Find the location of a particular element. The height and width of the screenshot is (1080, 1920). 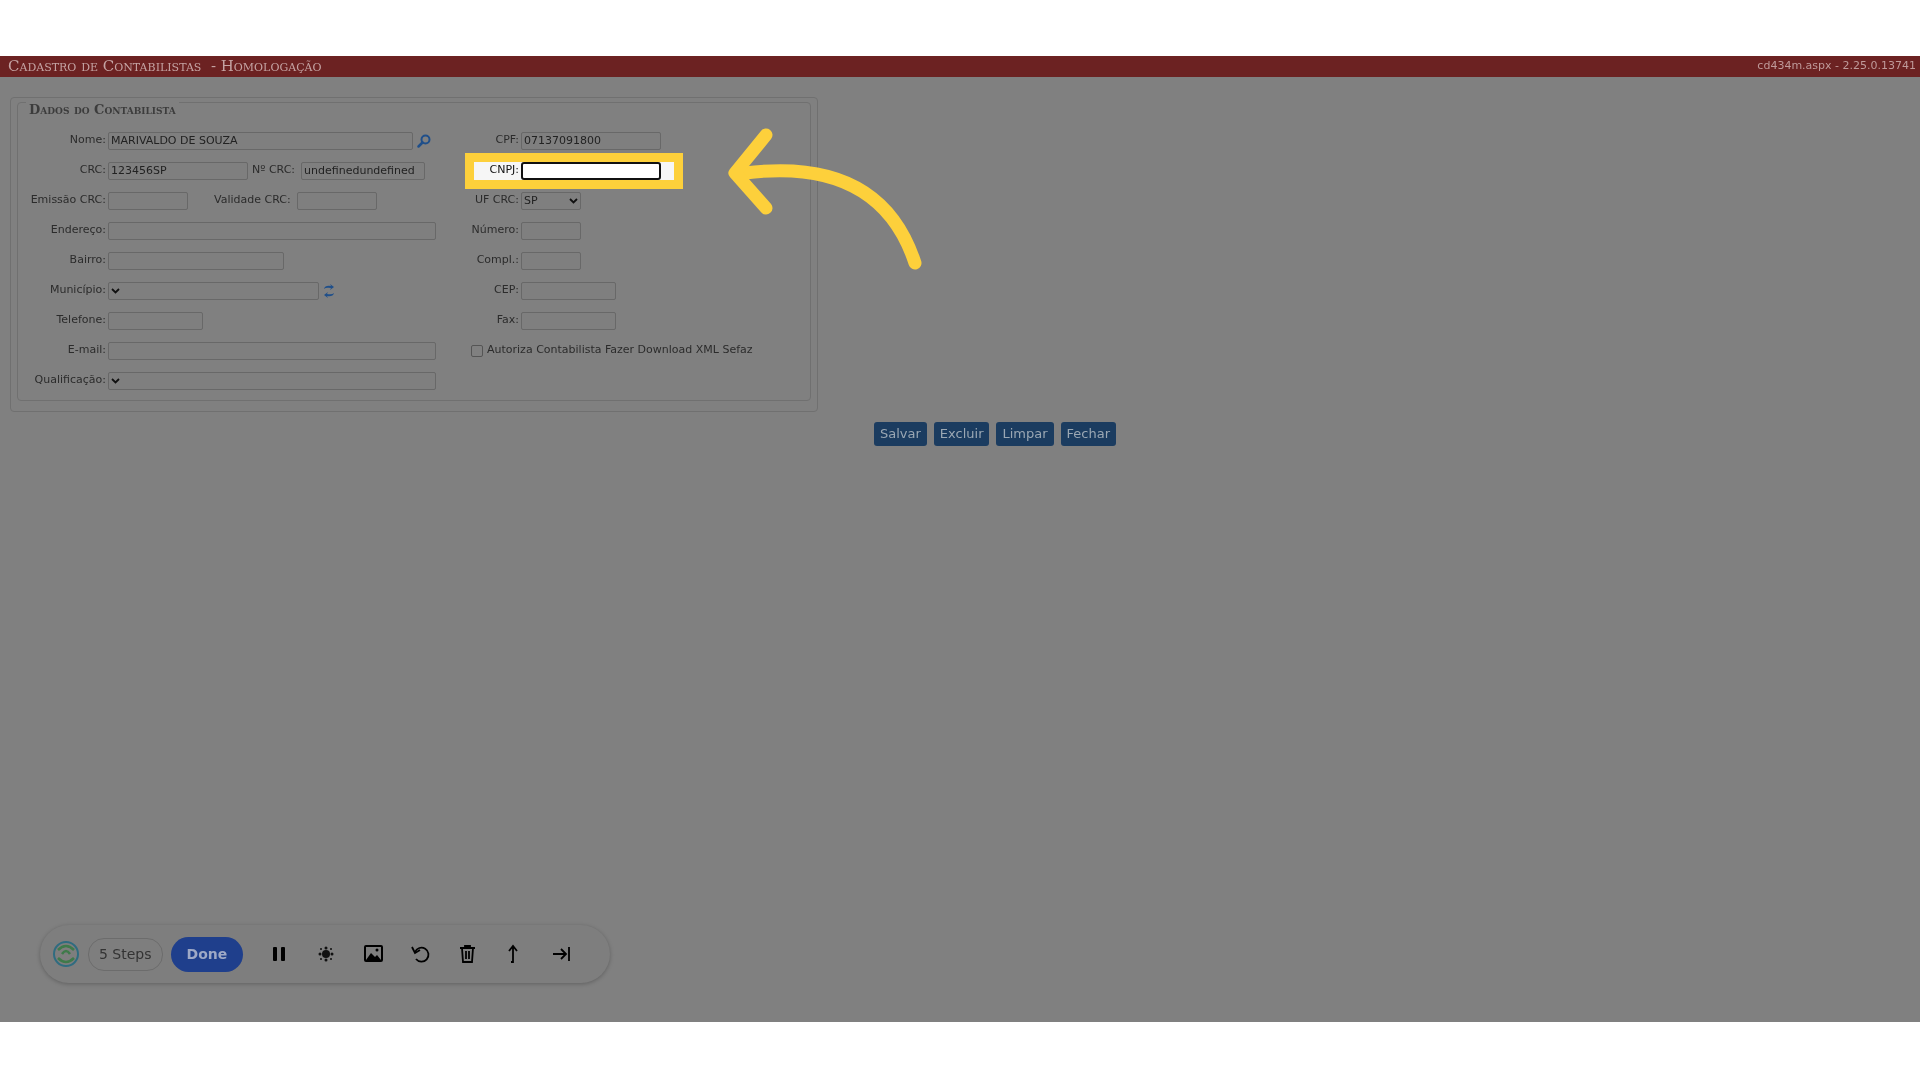

done-button: Done is located at coordinates (207, 954).